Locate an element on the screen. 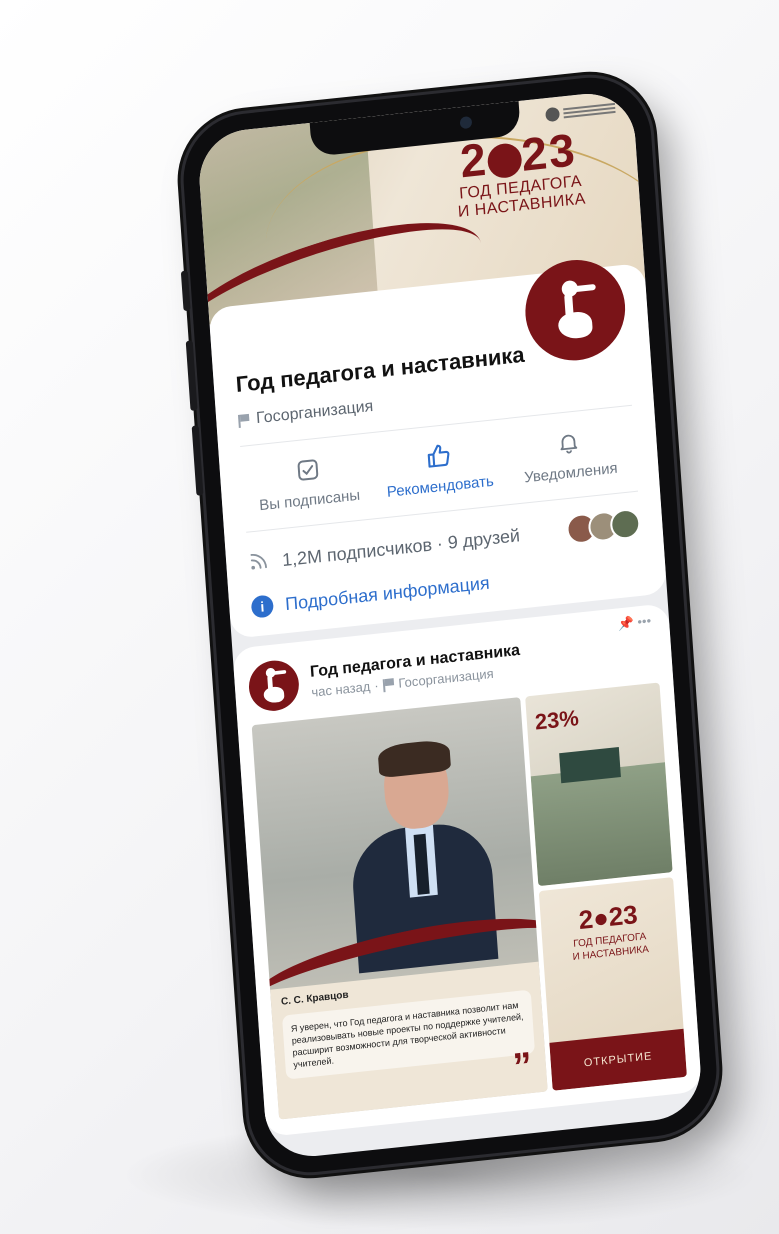 This screenshot has height=1234, width=779. volume-down-button is located at coordinates (197, 460).